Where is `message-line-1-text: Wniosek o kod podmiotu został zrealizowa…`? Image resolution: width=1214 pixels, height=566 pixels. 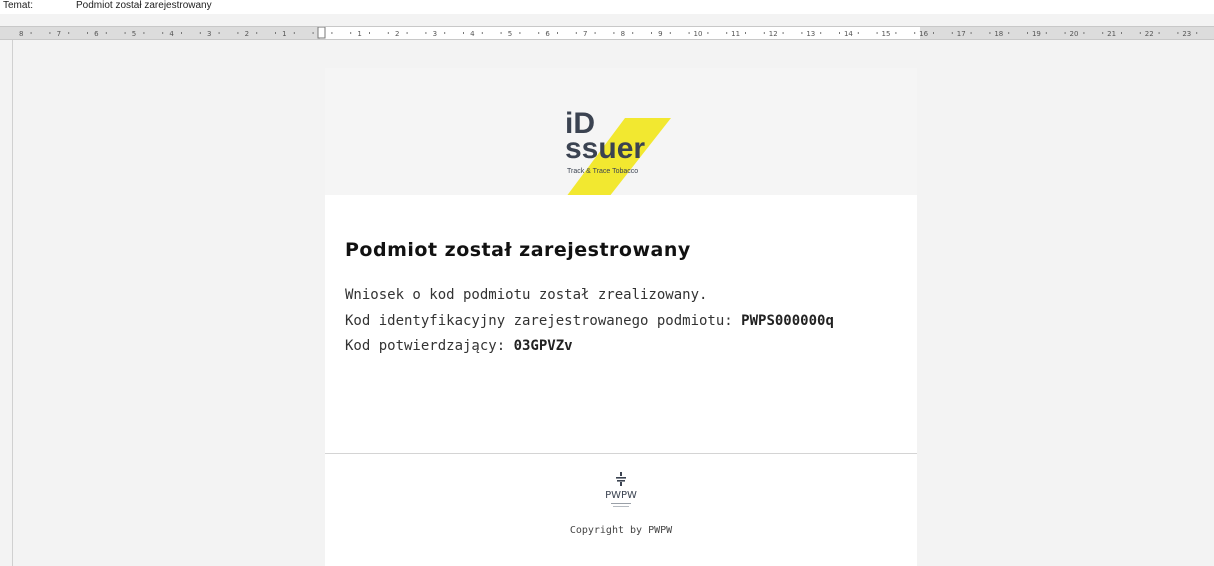 message-line-1-text: Wniosek o kod podmiotu został zrealizowa… is located at coordinates (526, 295).